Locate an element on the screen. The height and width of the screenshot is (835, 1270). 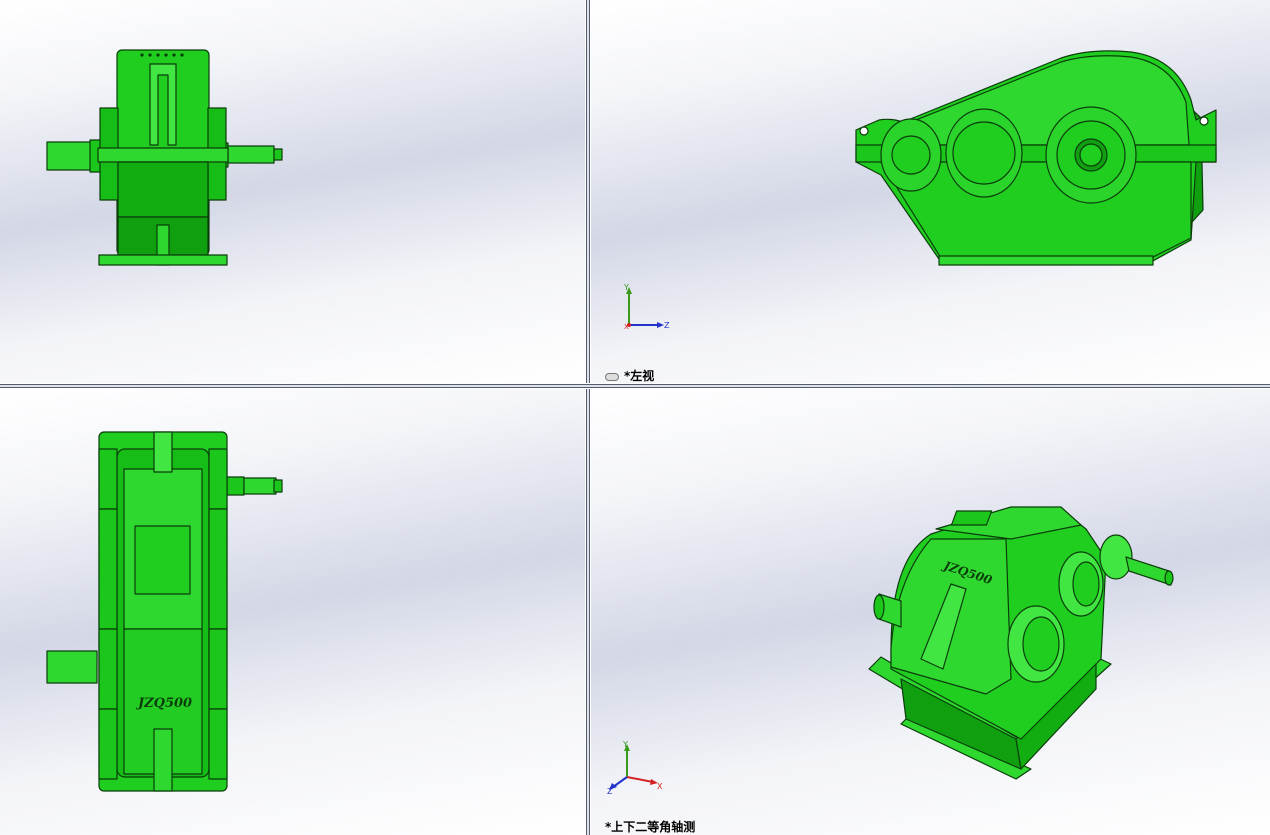
axis-triad: Y X Z is located at coordinates (635, 767).